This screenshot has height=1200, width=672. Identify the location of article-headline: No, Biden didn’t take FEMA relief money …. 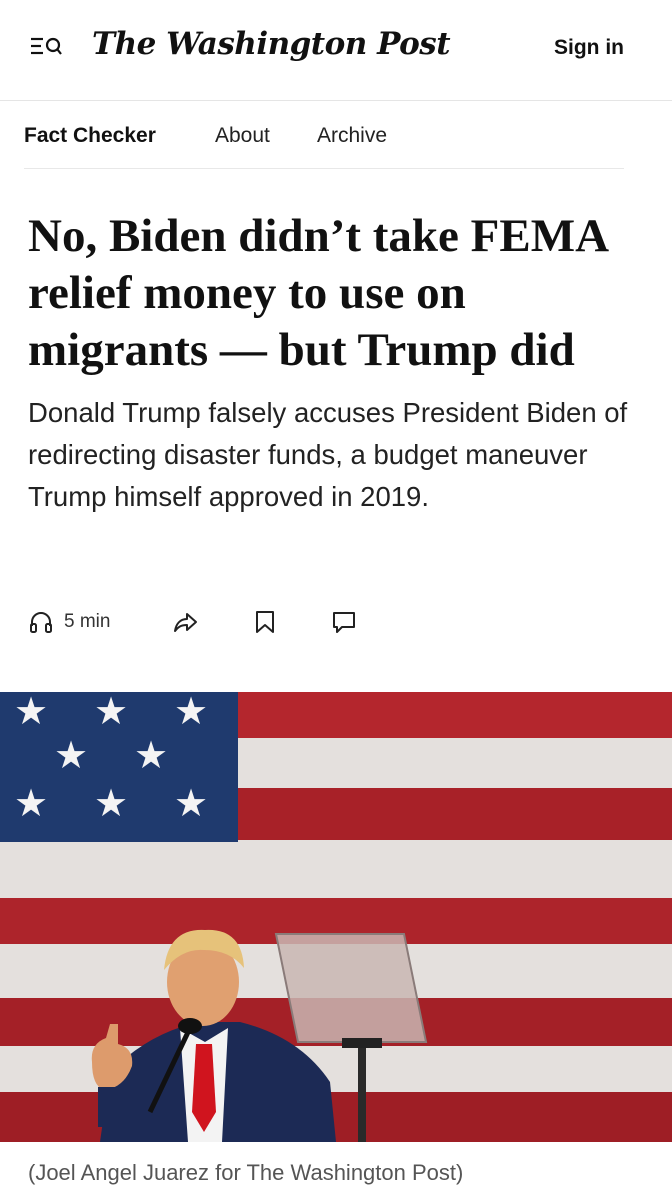
(317, 293).